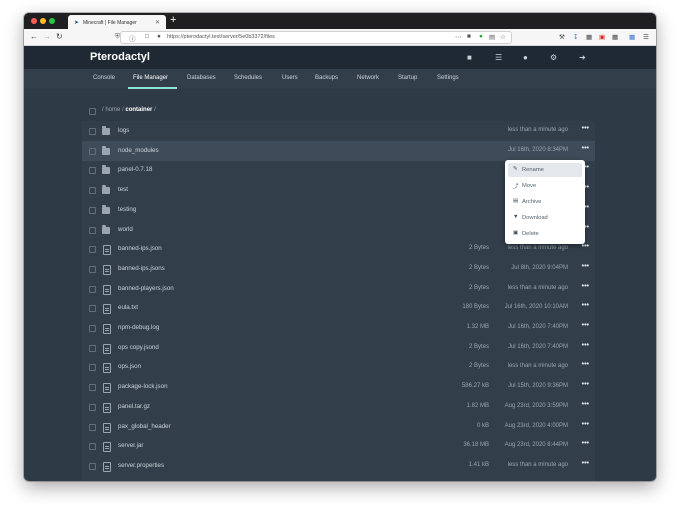 The image size is (680, 515). Describe the element at coordinates (127, 209) in the screenshot. I see `file-name: testing` at that location.